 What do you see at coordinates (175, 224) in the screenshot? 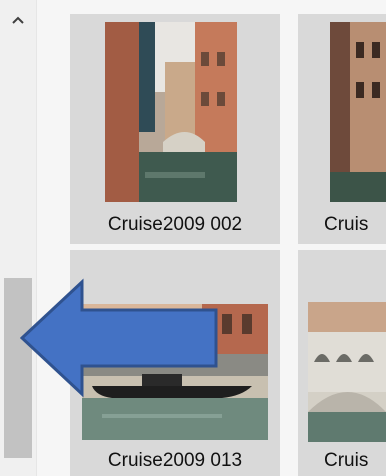
I see `photo-caption: Cruise2009 002` at bounding box center [175, 224].